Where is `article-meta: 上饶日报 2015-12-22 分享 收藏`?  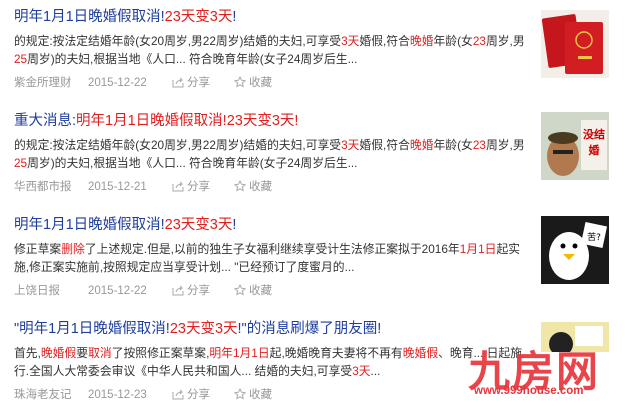
article-meta: 上饶日报 2015-12-22 分享 收藏 is located at coordinates (274, 291).